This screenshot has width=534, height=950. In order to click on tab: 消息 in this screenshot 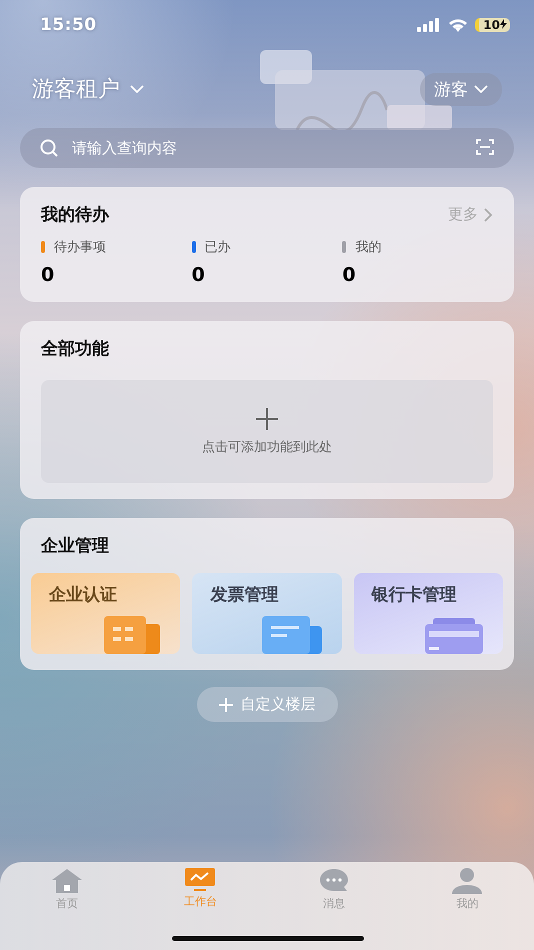, I will do `click(333, 892)`.